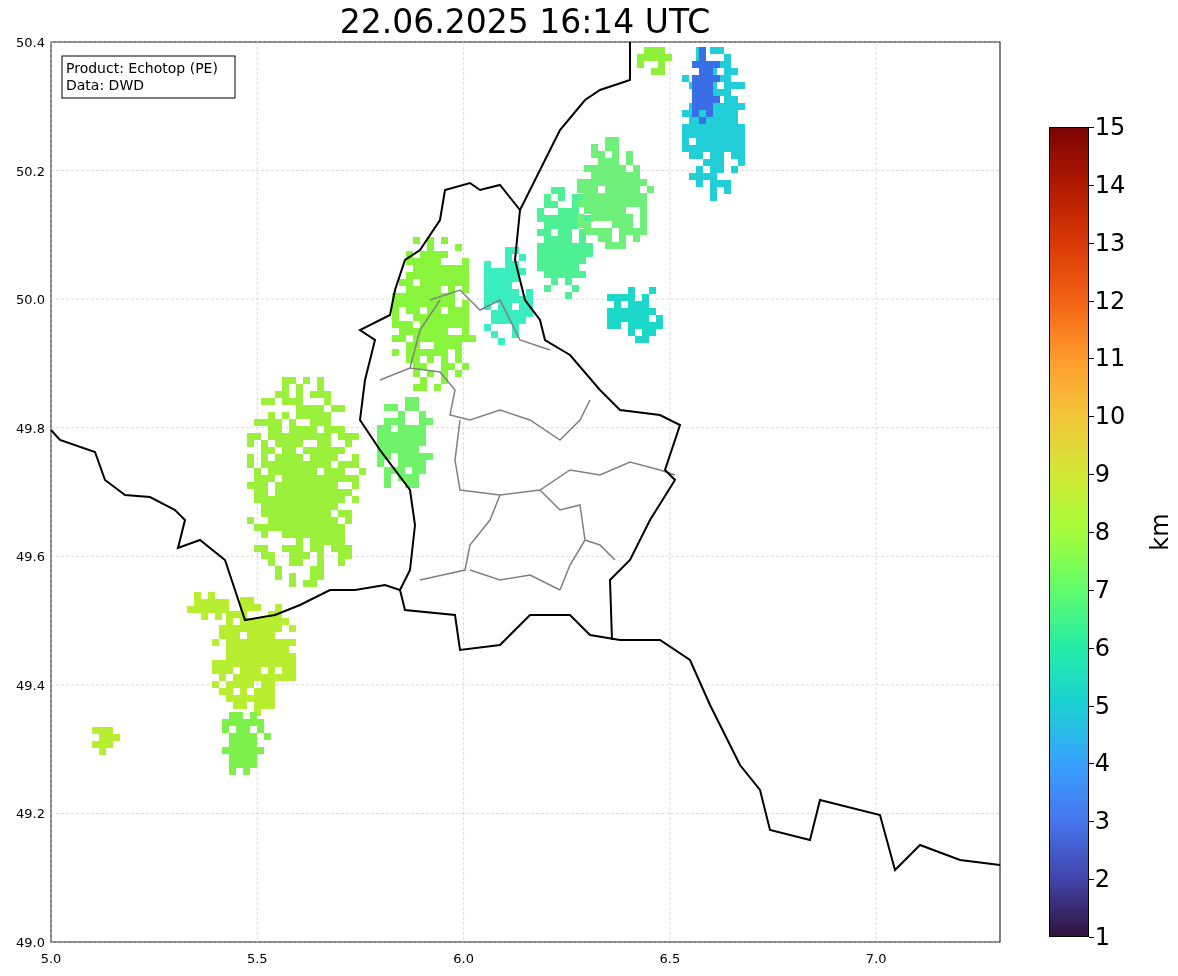 This screenshot has height=976, width=1178. I want to click on y-tick-label: 49.4, so click(30, 685).